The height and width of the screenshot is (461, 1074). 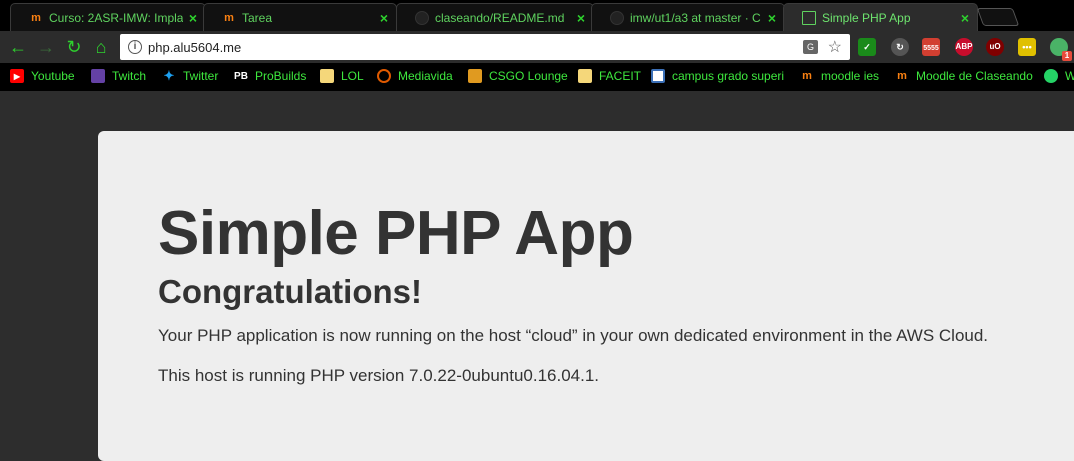 What do you see at coordinates (1069, 76) in the screenshot?
I see `bookmark-label: W` at bounding box center [1069, 76].